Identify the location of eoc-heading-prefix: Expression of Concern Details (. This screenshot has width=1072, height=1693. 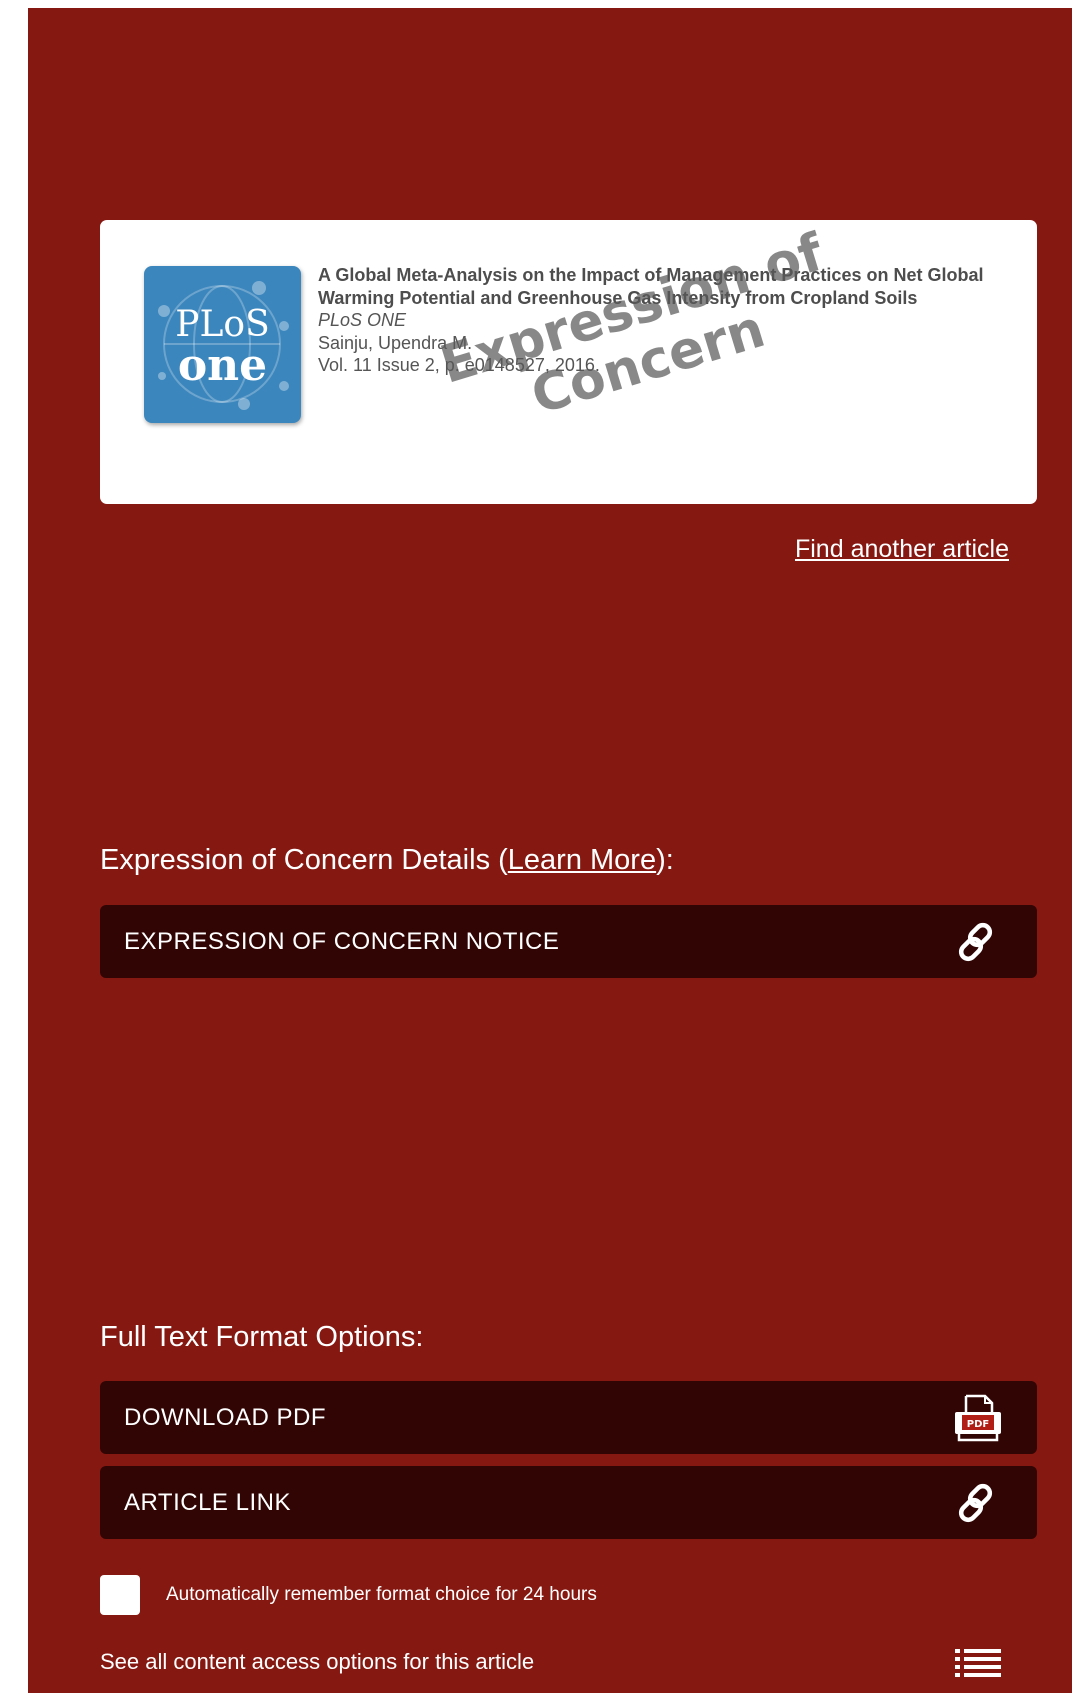
(304, 860).